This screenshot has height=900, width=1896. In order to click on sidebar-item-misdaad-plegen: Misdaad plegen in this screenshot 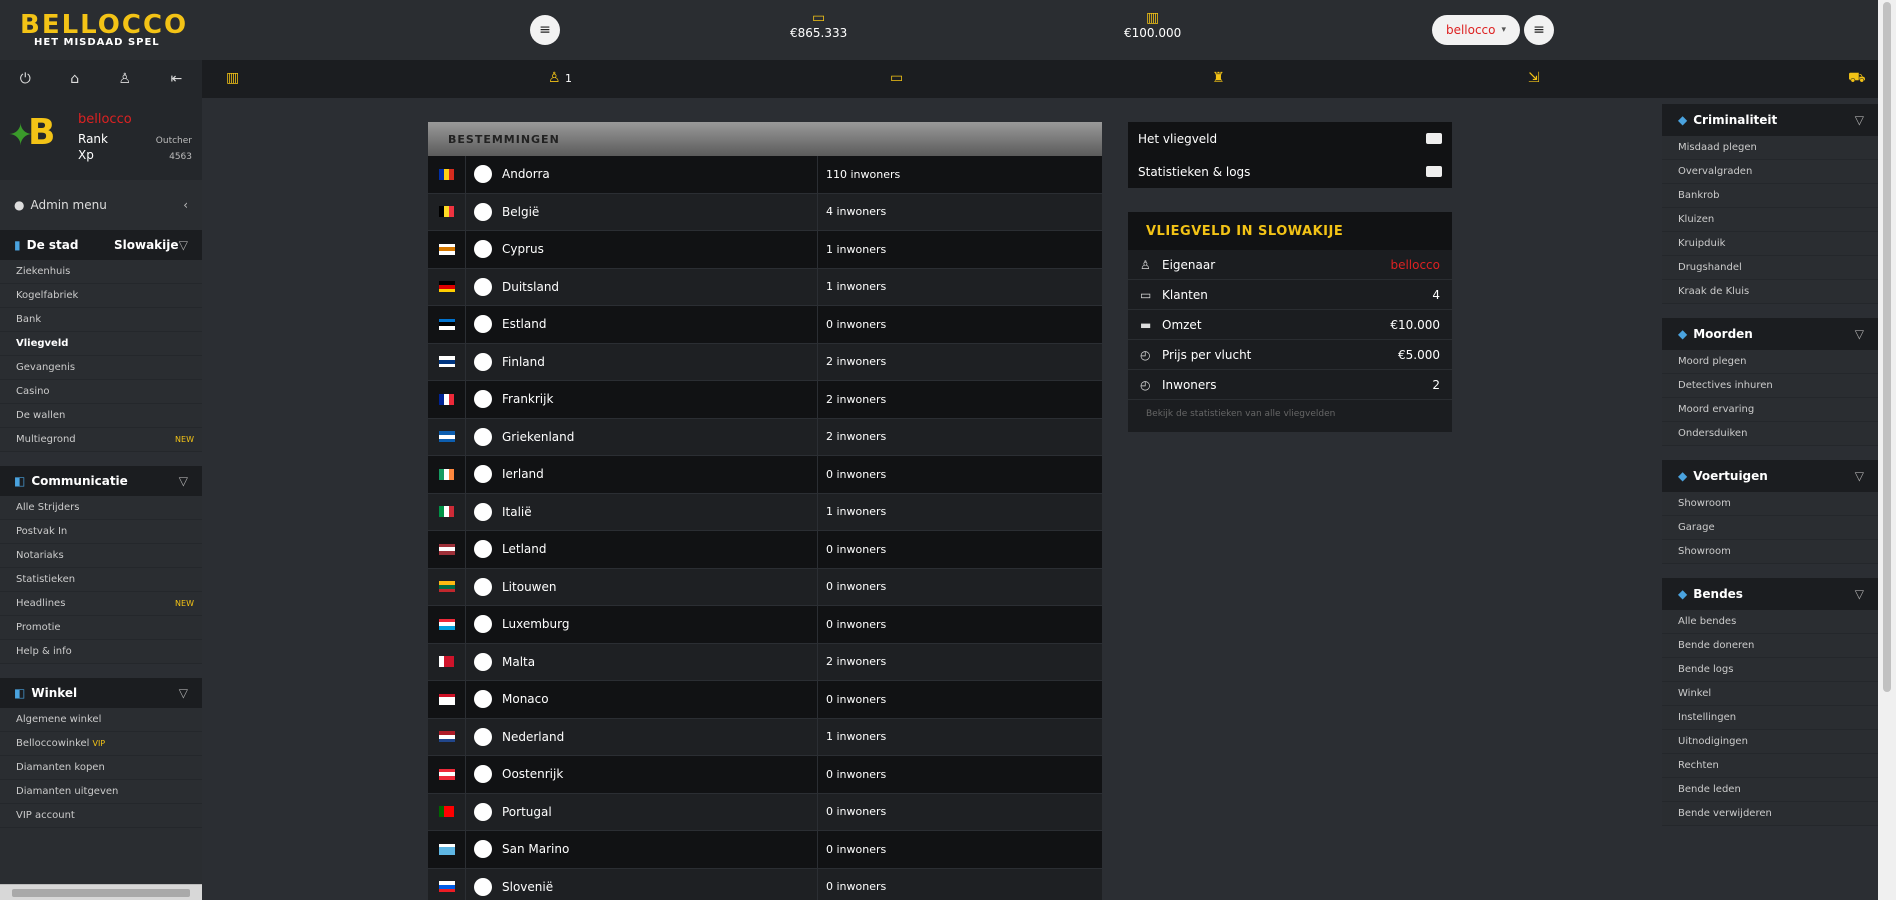, I will do `click(1770, 148)`.